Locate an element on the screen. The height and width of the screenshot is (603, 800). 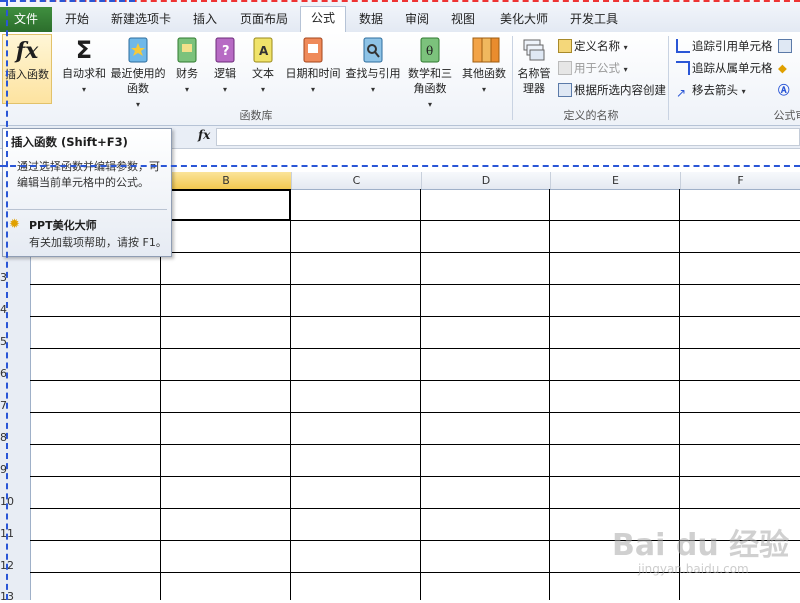
column-header-e: E is located at coordinates (615, 180).